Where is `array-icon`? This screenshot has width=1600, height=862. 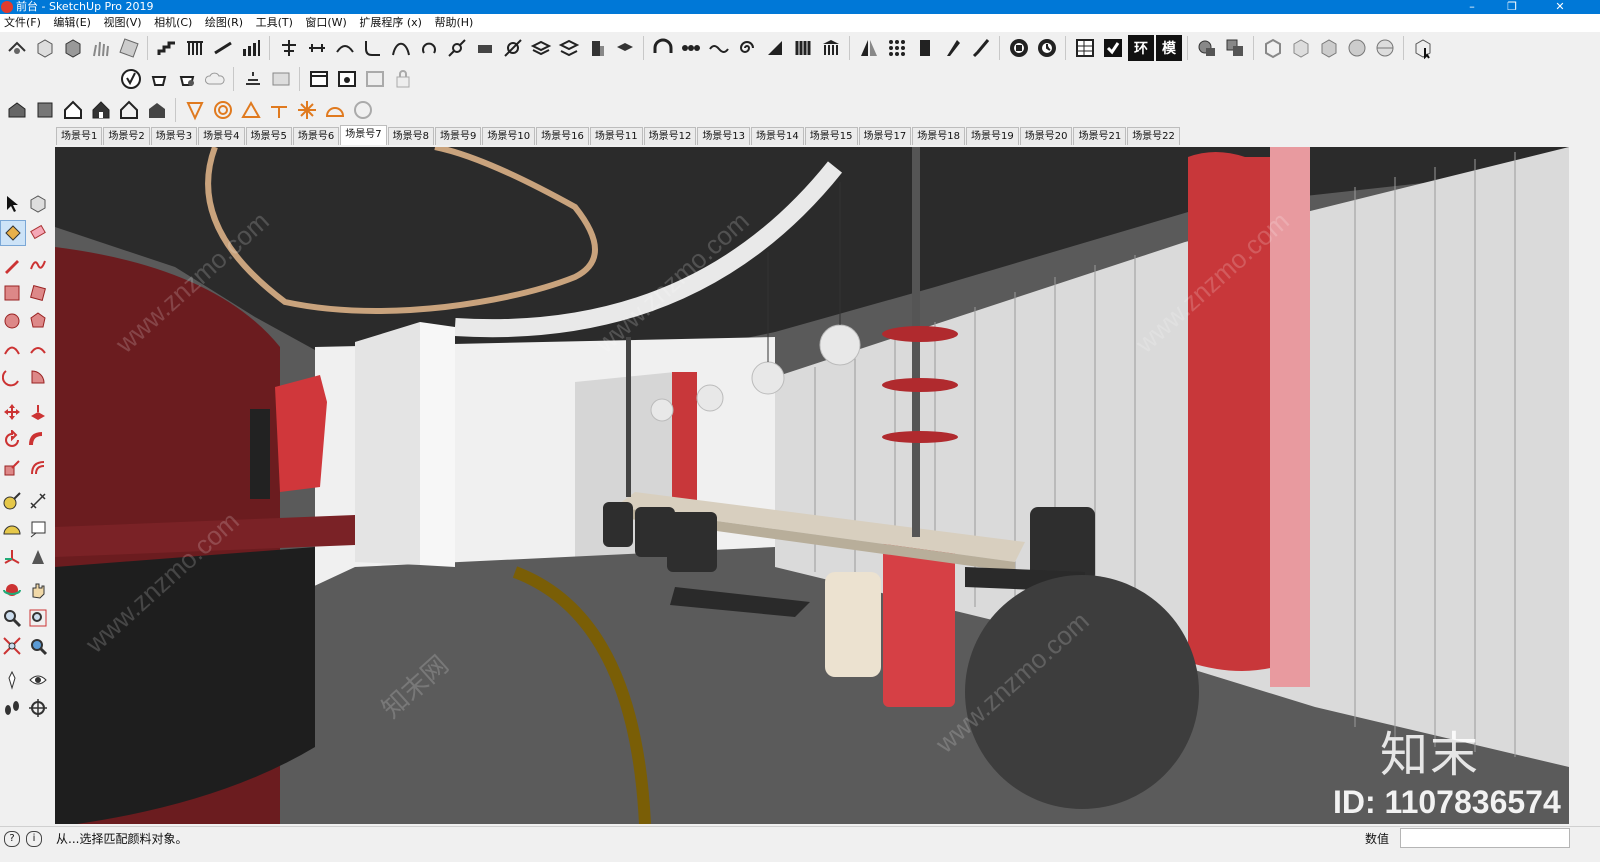
array-icon is located at coordinates (897, 48).